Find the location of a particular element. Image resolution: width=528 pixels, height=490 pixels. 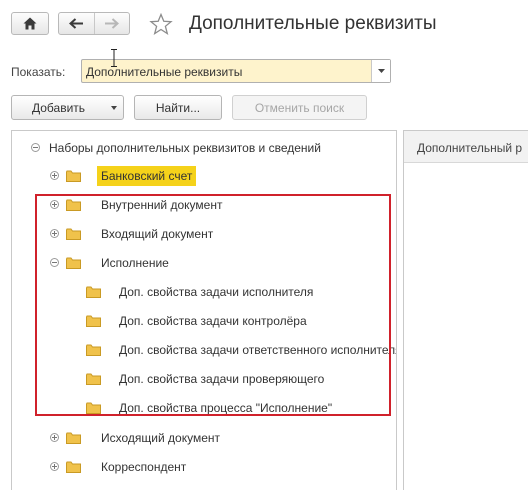

add-button-label: Добавить is located at coordinates (59, 107).